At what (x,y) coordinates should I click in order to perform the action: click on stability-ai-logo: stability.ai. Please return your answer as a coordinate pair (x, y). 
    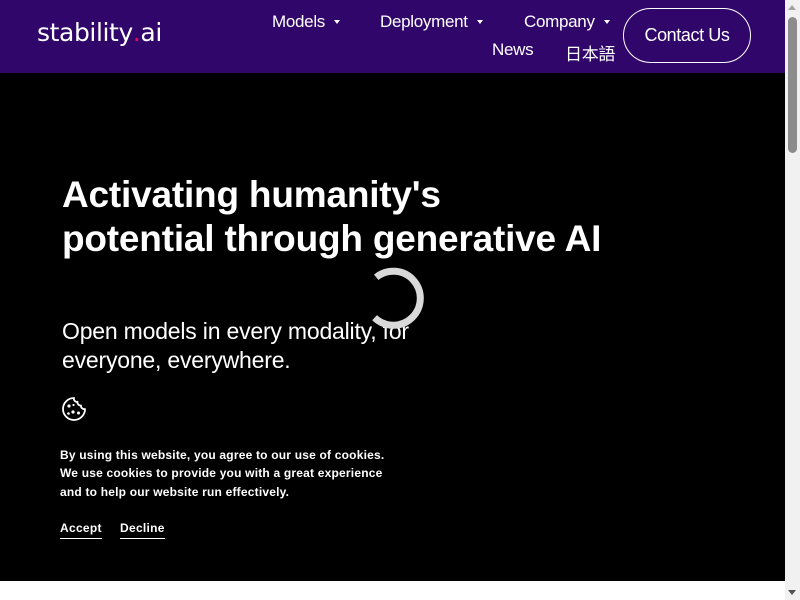
    Looking at the image, I should click on (99, 32).